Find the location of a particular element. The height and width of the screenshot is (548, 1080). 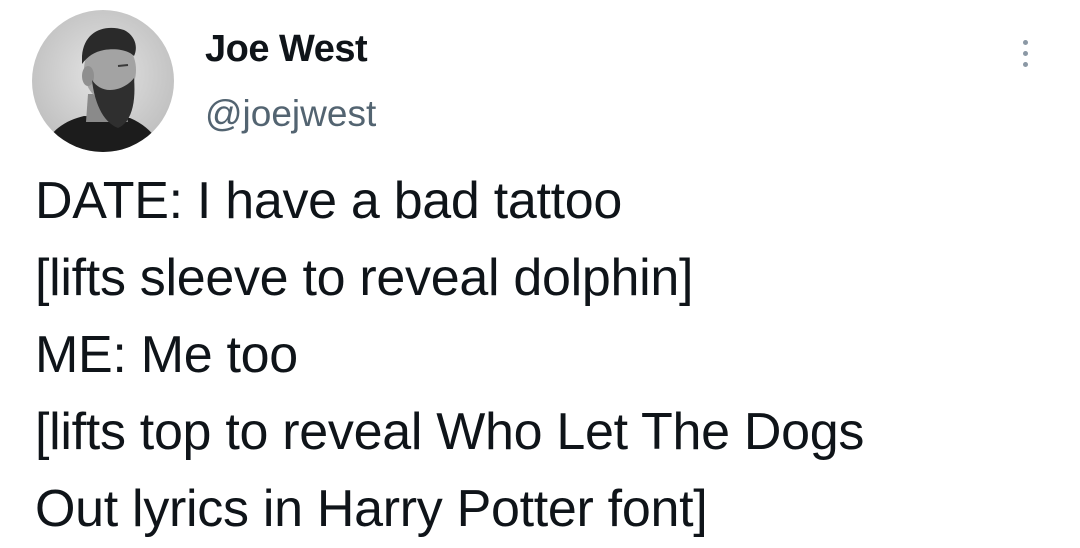

profile-photo-icon is located at coordinates (103, 81).